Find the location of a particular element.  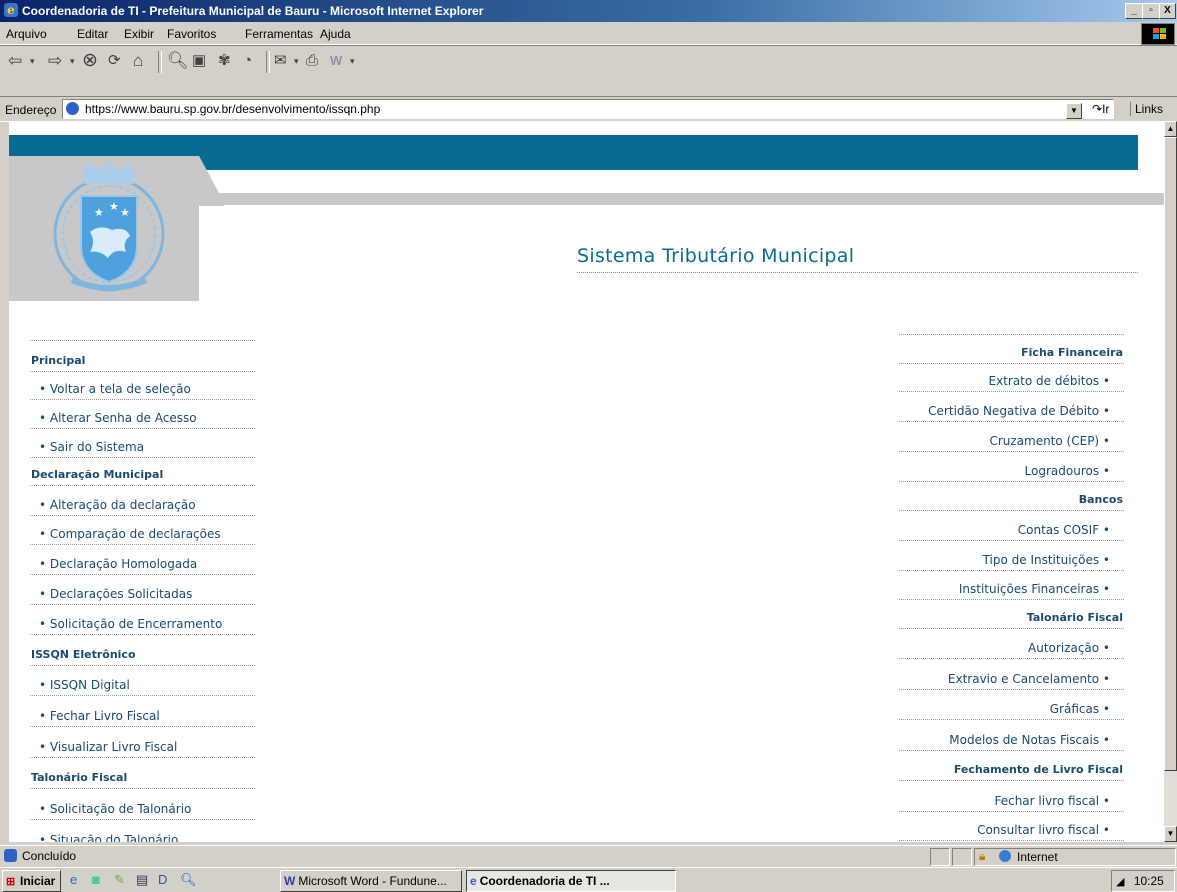

ie-quicklaunch-icon: e is located at coordinates (73, 879).